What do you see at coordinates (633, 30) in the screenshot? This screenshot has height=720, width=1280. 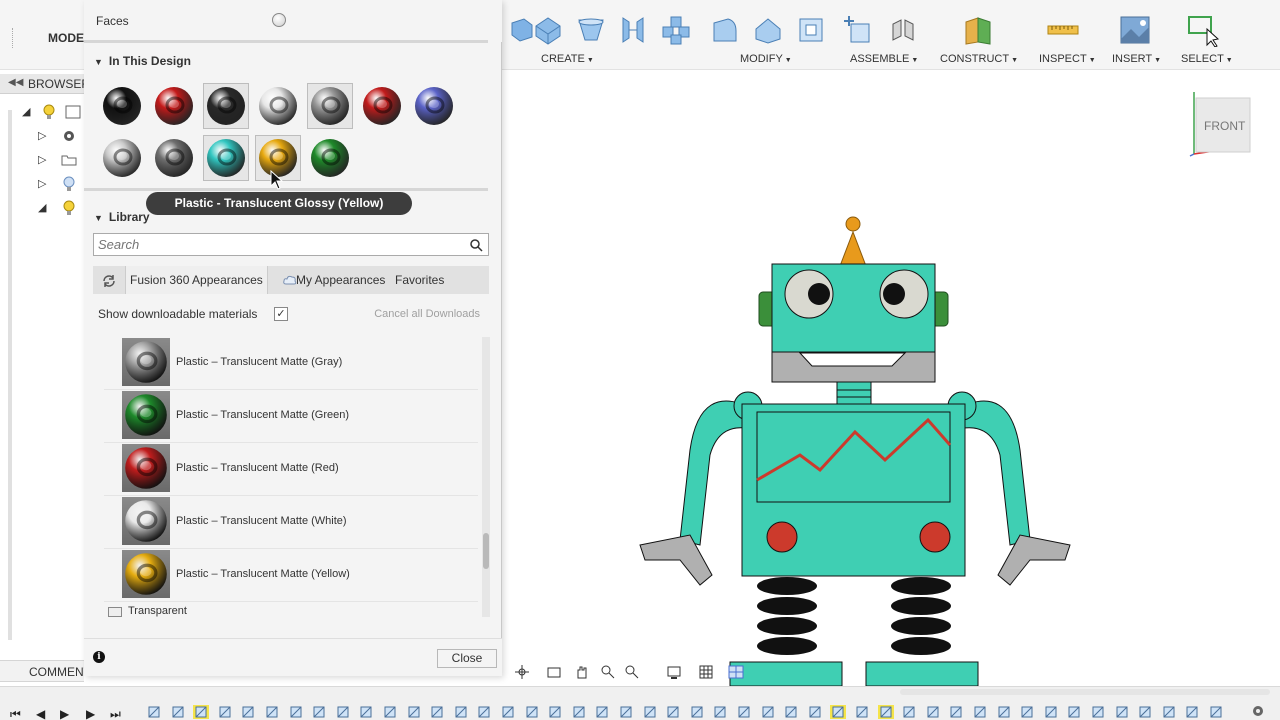 I see `create-loft-icon` at bounding box center [633, 30].